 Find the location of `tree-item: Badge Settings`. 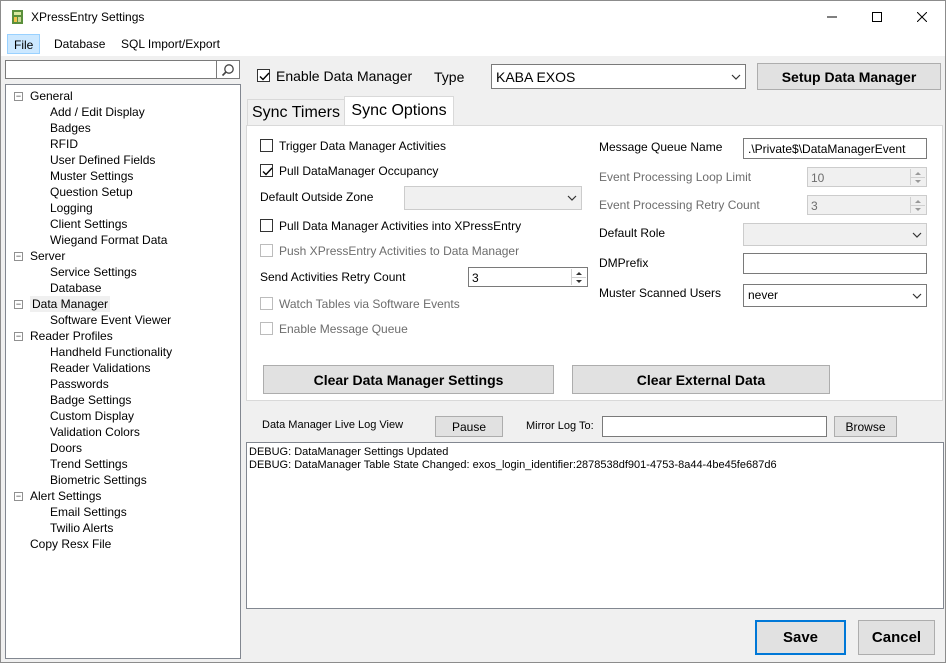

tree-item: Badge Settings is located at coordinates (90, 400).